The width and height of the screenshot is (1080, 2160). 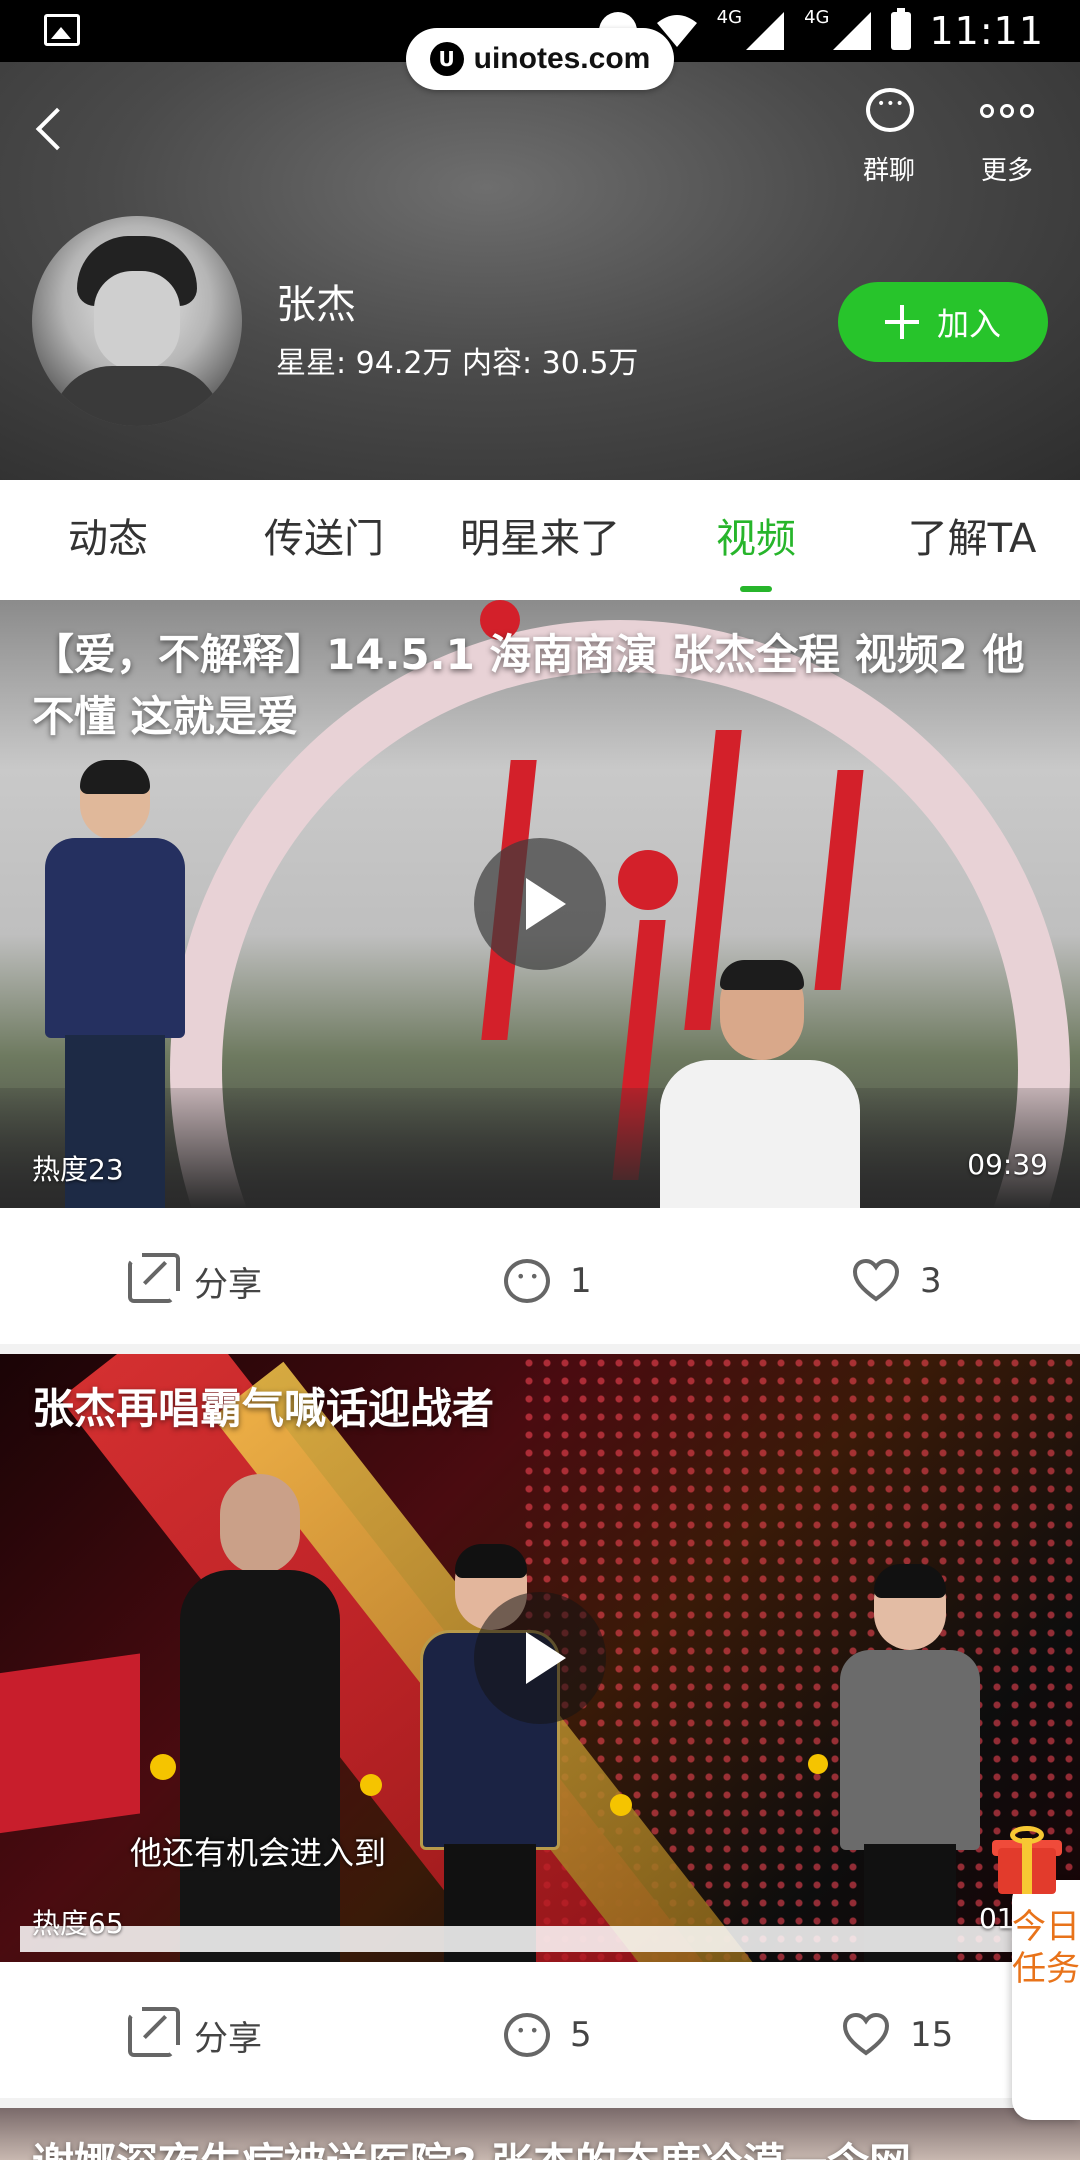 I want to click on signal-icon, so click(x=766, y=31).